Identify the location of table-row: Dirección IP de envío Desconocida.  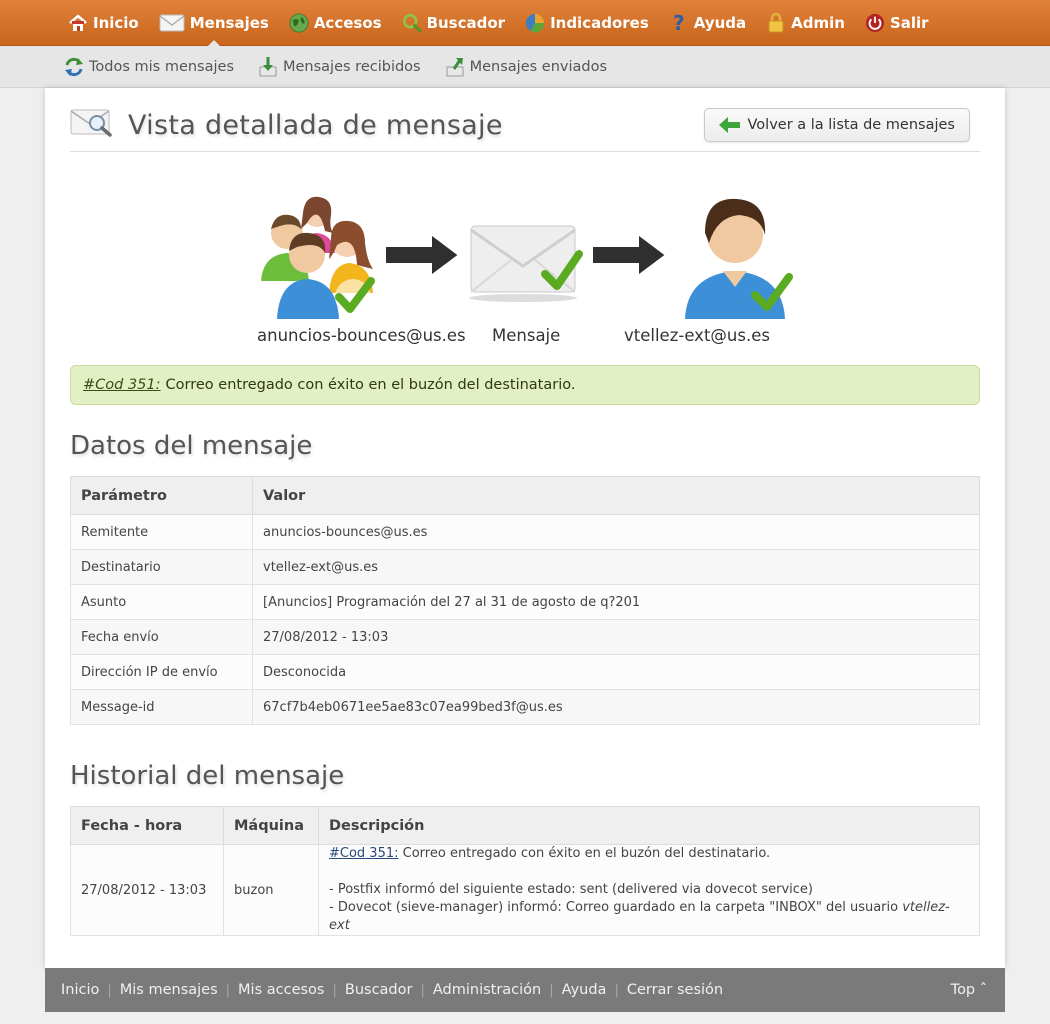
(525, 672).